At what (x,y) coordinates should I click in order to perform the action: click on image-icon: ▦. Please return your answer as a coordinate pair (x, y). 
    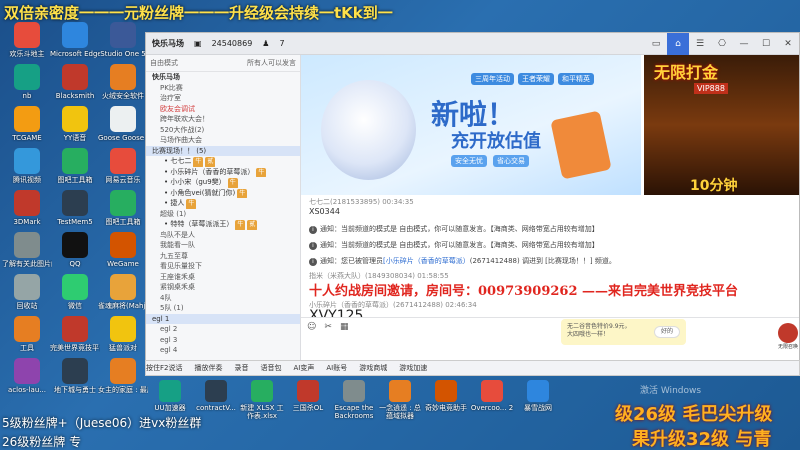
    Looking at the image, I should click on (344, 327).